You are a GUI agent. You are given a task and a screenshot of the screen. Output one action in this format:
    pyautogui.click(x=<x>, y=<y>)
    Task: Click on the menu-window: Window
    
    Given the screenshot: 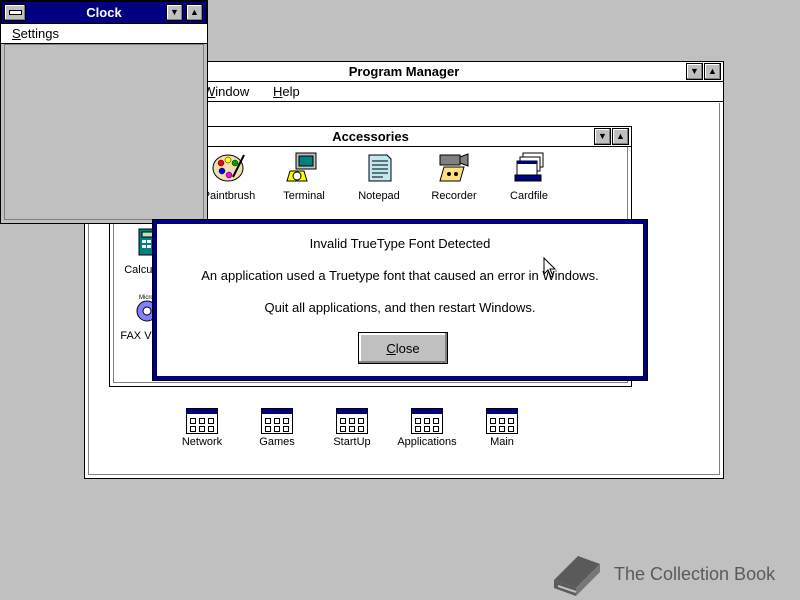 What is the action you would take?
    pyautogui.click(x=226, y=91)
    